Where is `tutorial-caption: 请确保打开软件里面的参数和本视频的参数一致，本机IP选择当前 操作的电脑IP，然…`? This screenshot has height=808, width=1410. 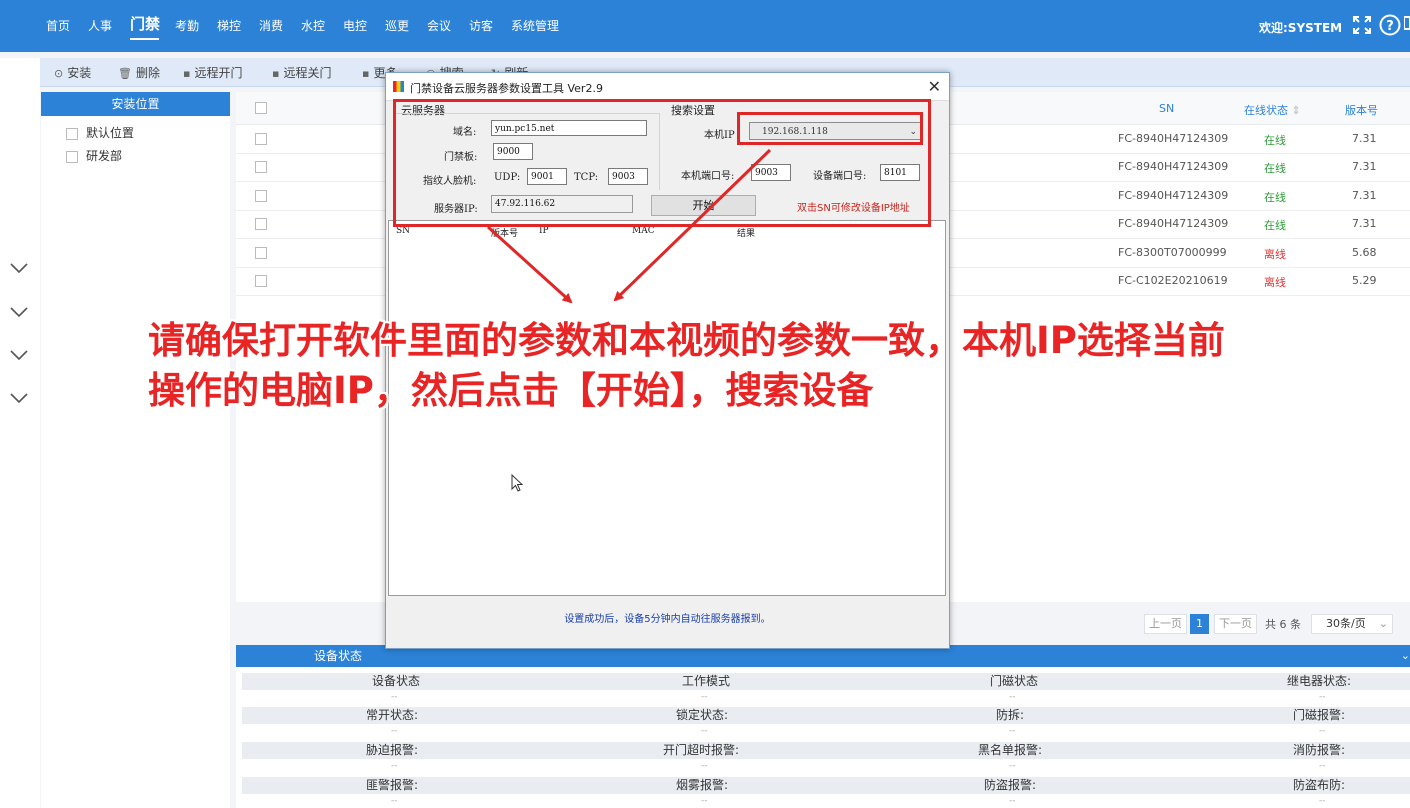
tutorial-caption: 请确保打开软件里面的参数和本视频的参数一致，本机IP选择当前 操作的电脑IP，然… is located at coordinates (748, 366).